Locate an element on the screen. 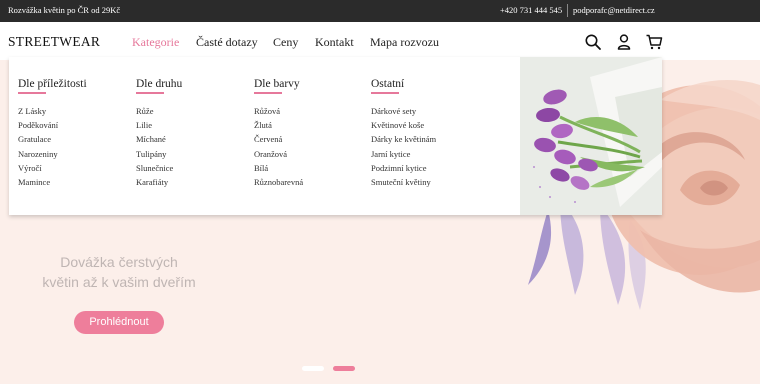 The width and height of the screenshot is (760, 384). column-title-type: Dle druhu is located at coordinates (159, 84).